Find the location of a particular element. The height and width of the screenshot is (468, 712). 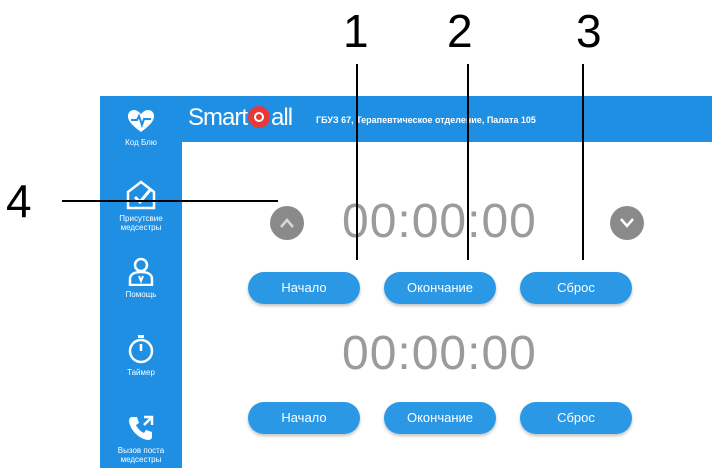

sidebar-item-timer: Таймер is located at coordinates (141, 355).